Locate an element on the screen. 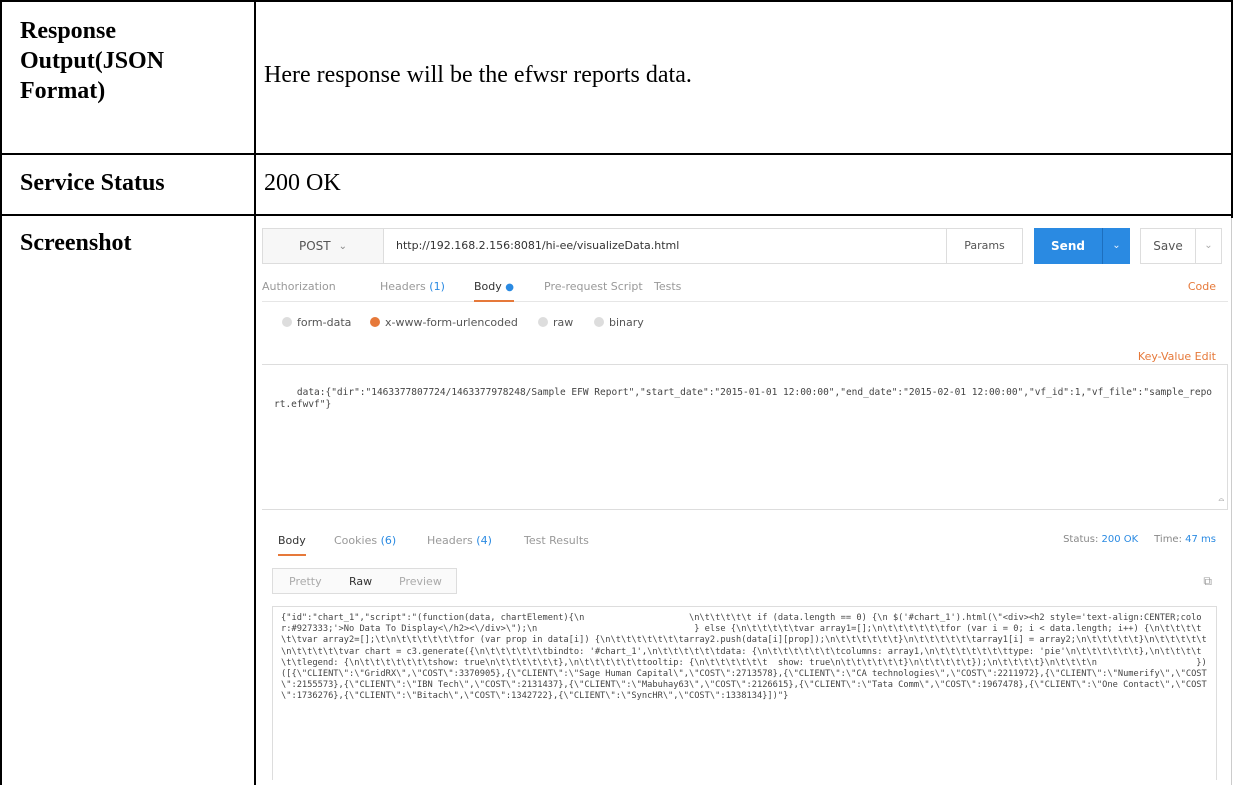  tab-cookies: Cookies (6) is located at coordinates (365, 540).